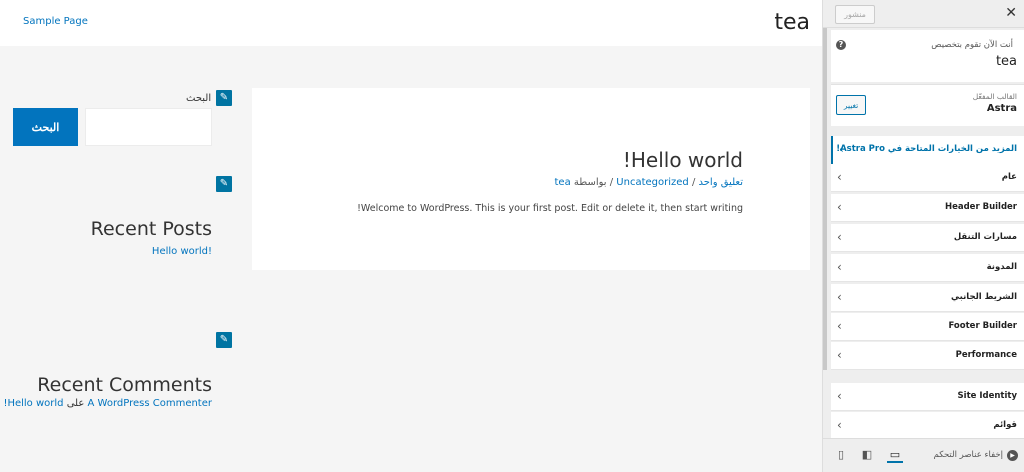 This screenshot has height=472, width=1024. What do you see at coordinates (151, 229) in the screenshot?
I see `recent-posts-title: Recent Posts` at bounding box center [151, 229].